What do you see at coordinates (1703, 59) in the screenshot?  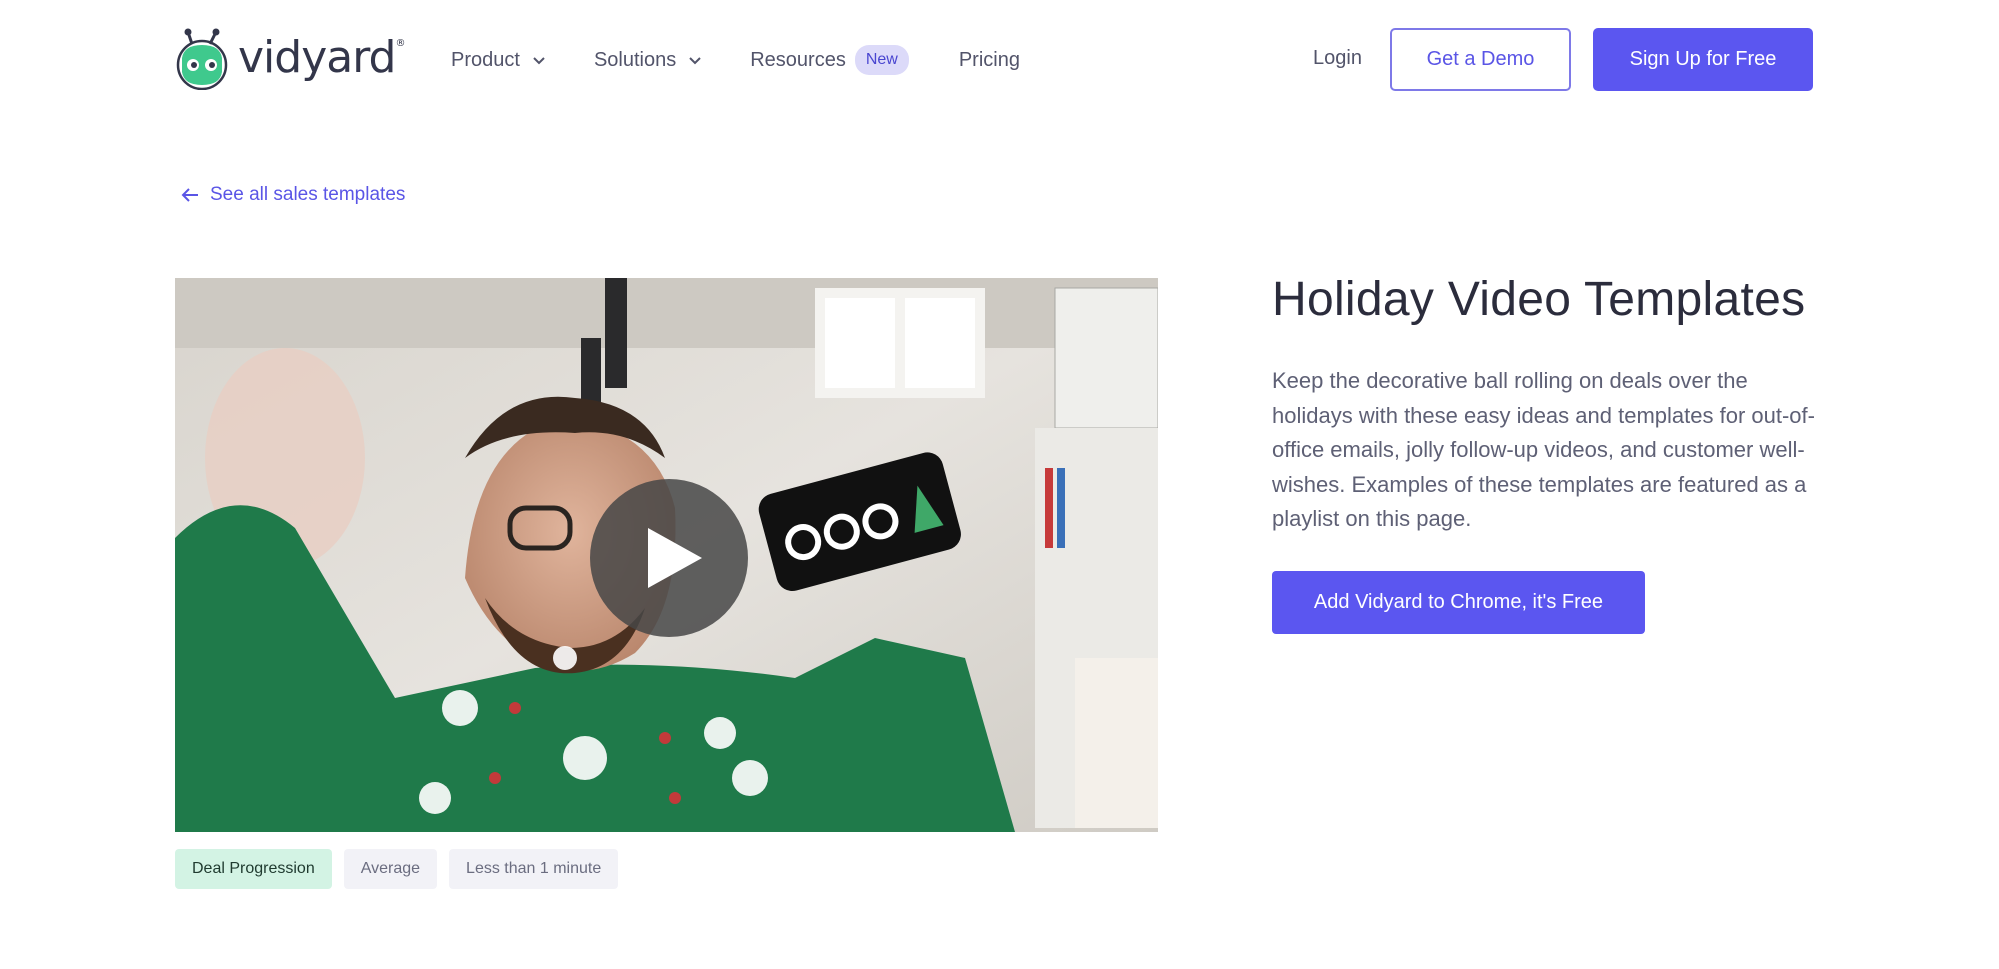 I see `sign-up-button: Sign Up for Free` at bounding box center [1703, 59].